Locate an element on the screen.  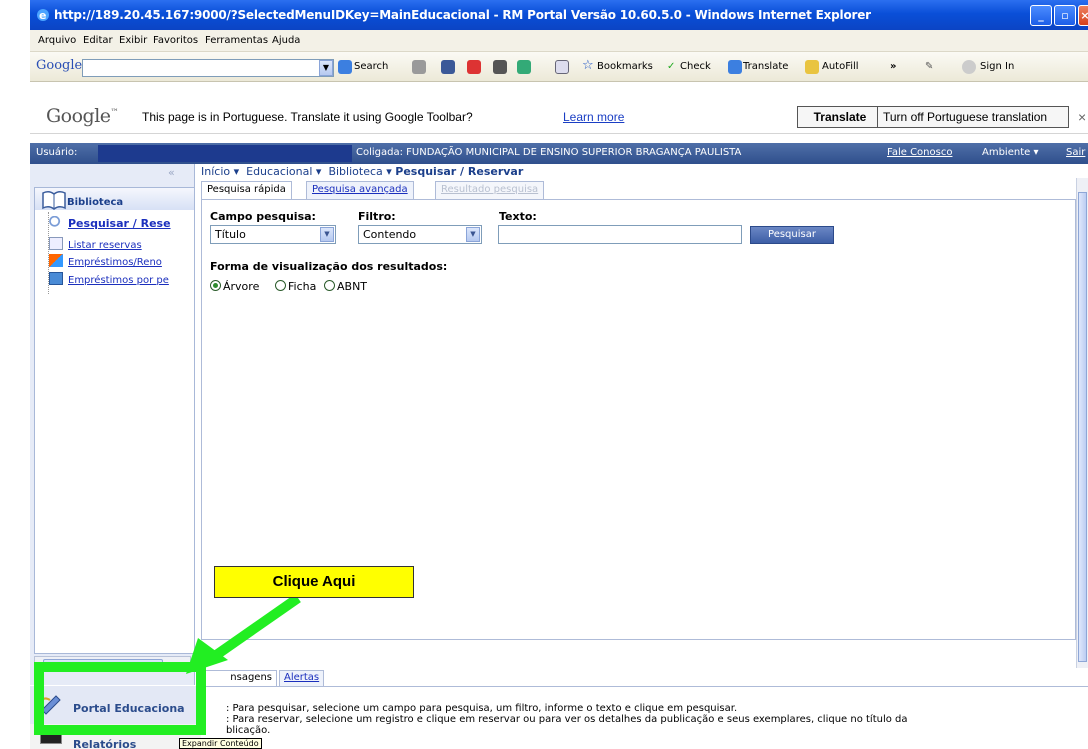
translate-page-button: Translate is located at coordinates (840, 117).